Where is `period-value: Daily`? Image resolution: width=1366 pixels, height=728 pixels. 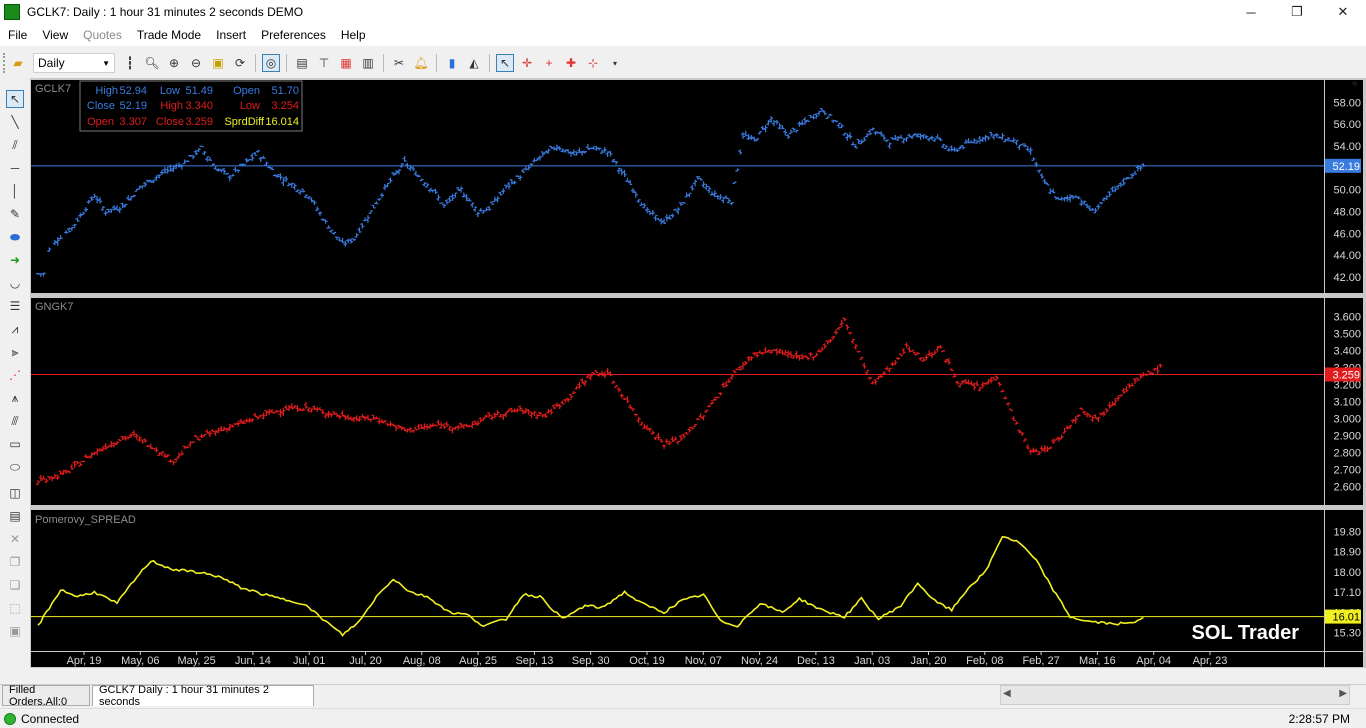 period-value: Daily is located at coordinates (51, 63).